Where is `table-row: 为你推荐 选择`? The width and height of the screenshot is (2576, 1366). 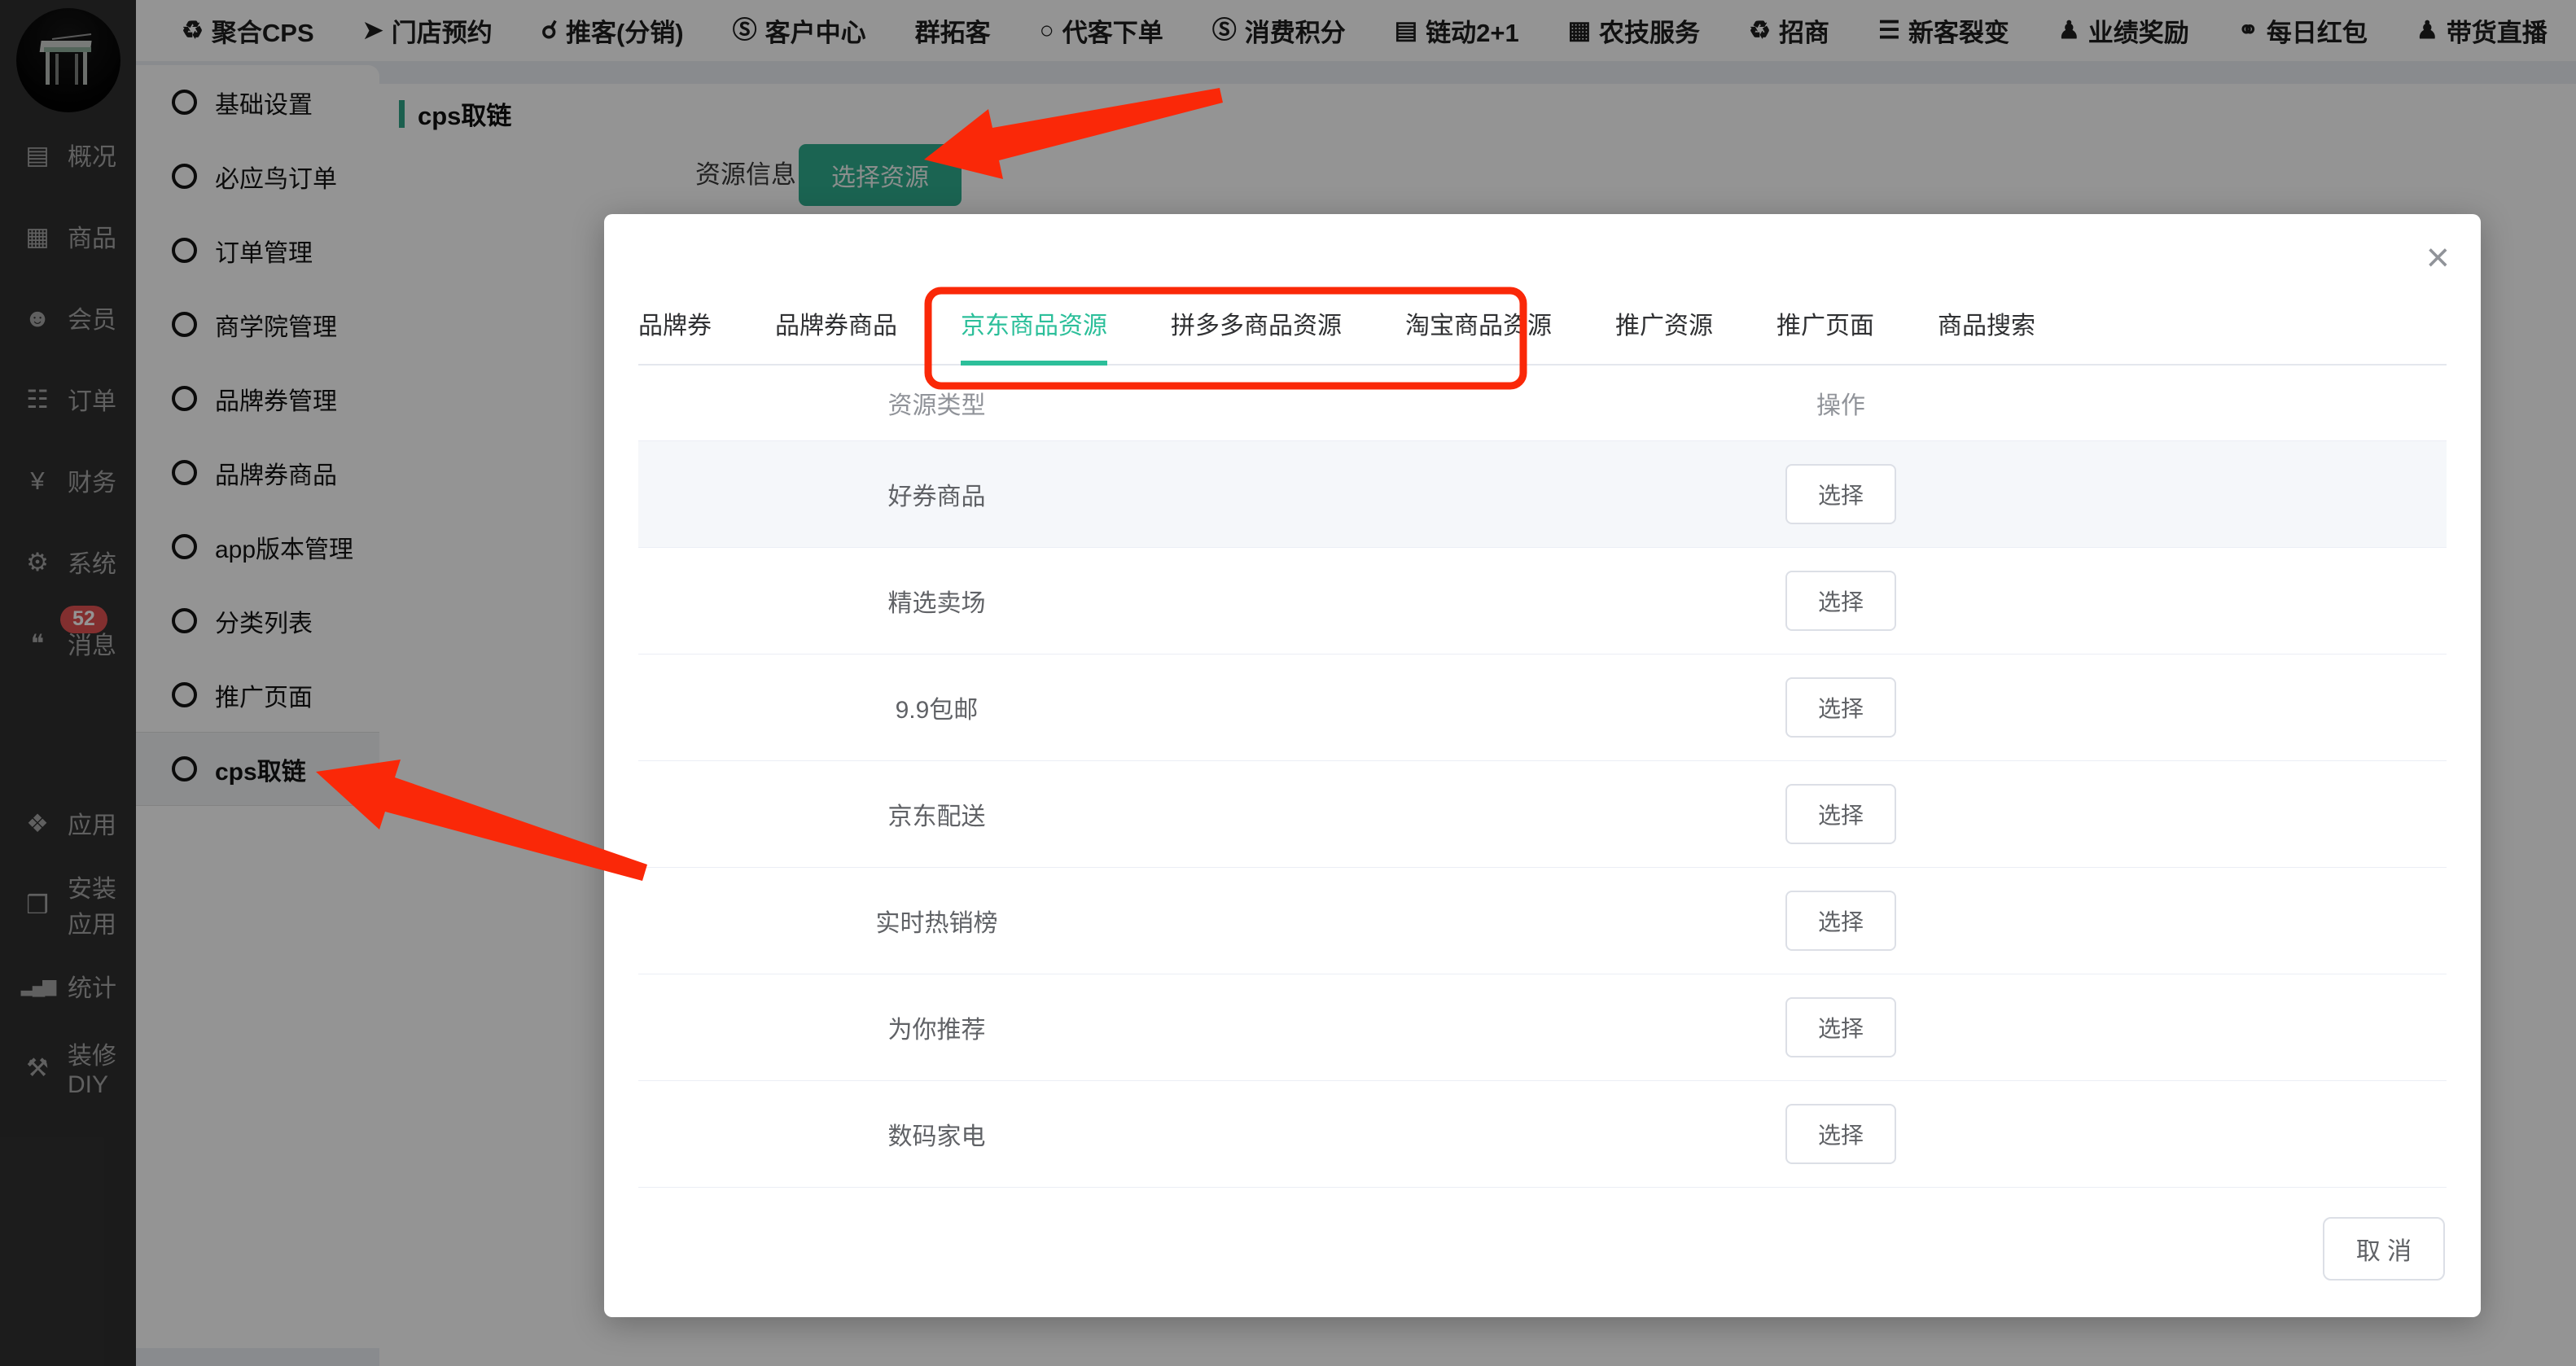
table-row: 为你推荐 选择 is located at coordinates (1542, 1027).